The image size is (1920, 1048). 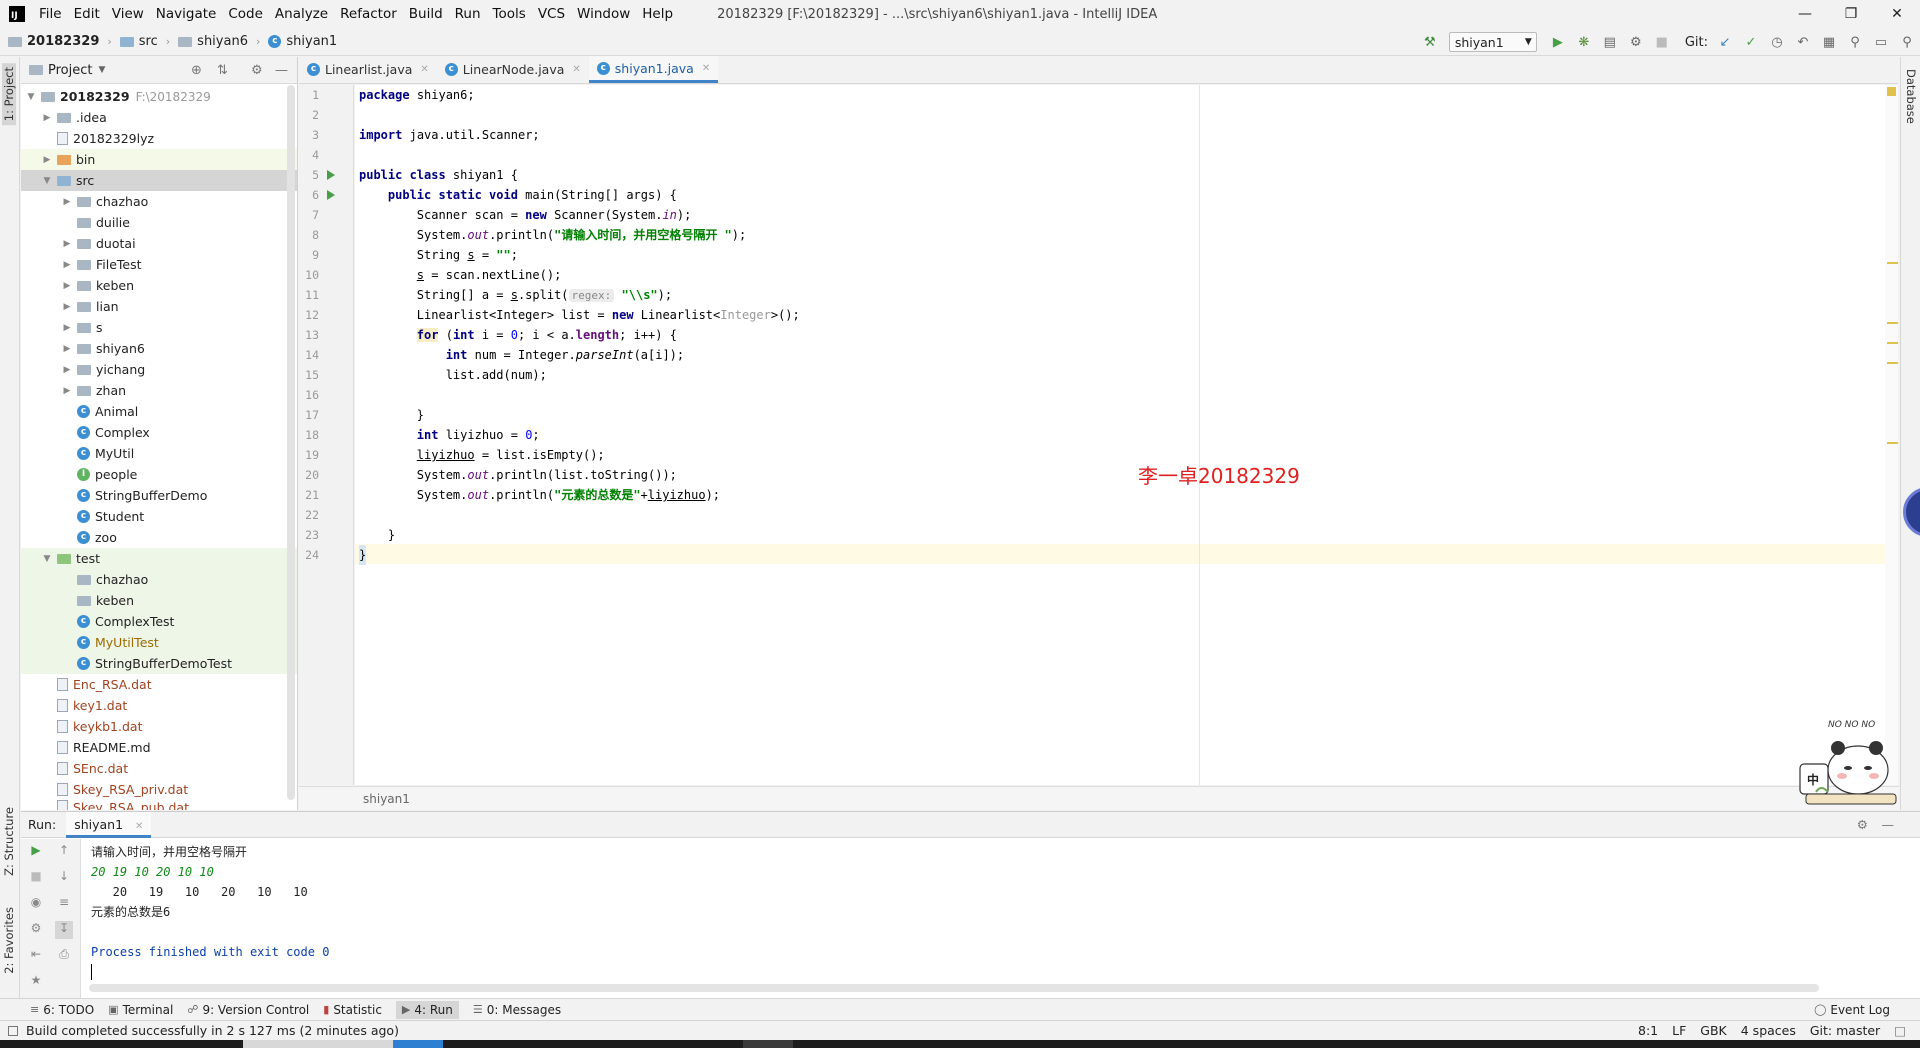 I want to click on tab-linearnode: c LinearNode.java ✕, so click(x=513, y=69).